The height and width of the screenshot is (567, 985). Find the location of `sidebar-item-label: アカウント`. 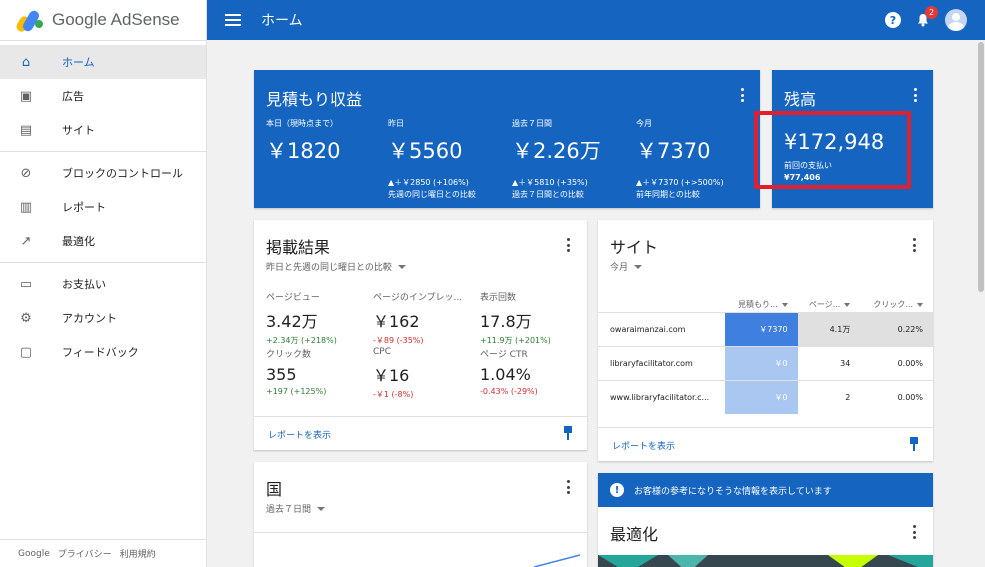

sidebar-item-label: アカウント is located at coordinates (89, 318).